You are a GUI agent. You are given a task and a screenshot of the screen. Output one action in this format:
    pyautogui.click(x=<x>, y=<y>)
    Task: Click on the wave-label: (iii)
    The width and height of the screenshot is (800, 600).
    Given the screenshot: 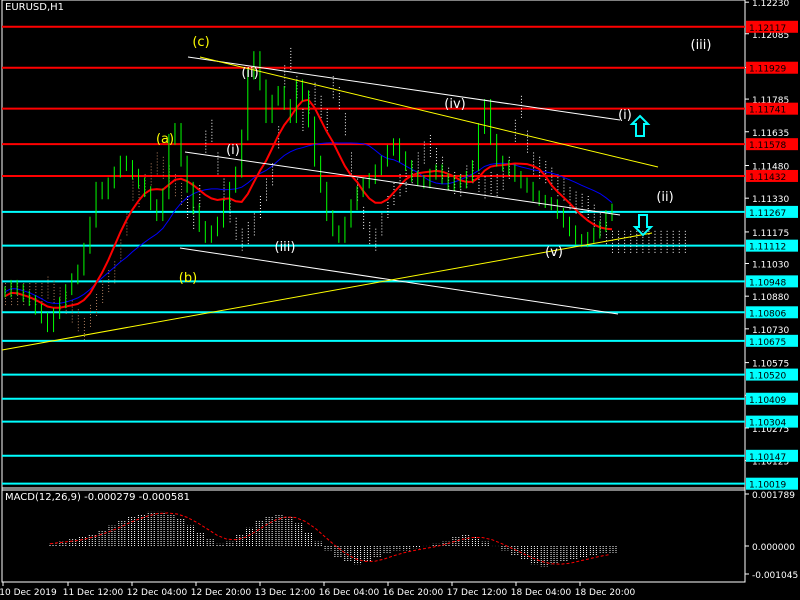 What is the action you would take?
    pyautogui.click(x=285, y=247)
    